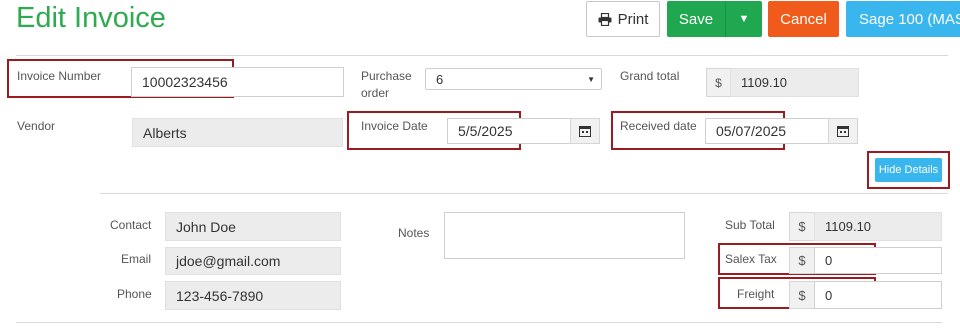 Image resolution: width=960 pixels, height=334 pixels. Describe the element at coordinates (136, 259) in the screenshot. I see `email-label: Email` at that location.